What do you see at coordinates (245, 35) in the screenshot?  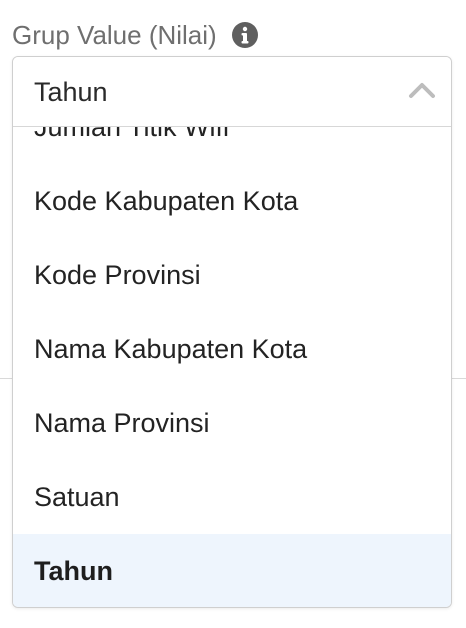 I see `info-icon` at bounding box center [245, 35].